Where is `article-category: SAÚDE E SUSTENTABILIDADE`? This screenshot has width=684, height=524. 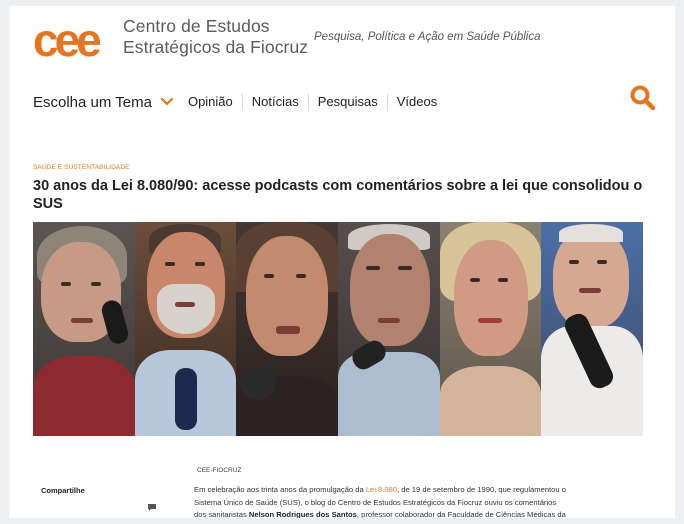 article-category: SAÚDE E SUSTENTABILIDADE is located at coordinates (81, 167).